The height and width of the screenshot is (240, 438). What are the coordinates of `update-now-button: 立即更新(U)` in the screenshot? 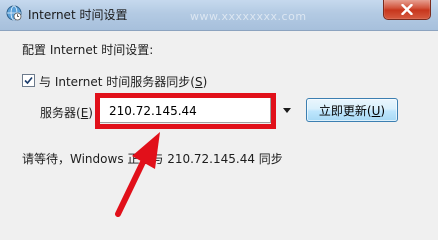 It's located at (352, 110).